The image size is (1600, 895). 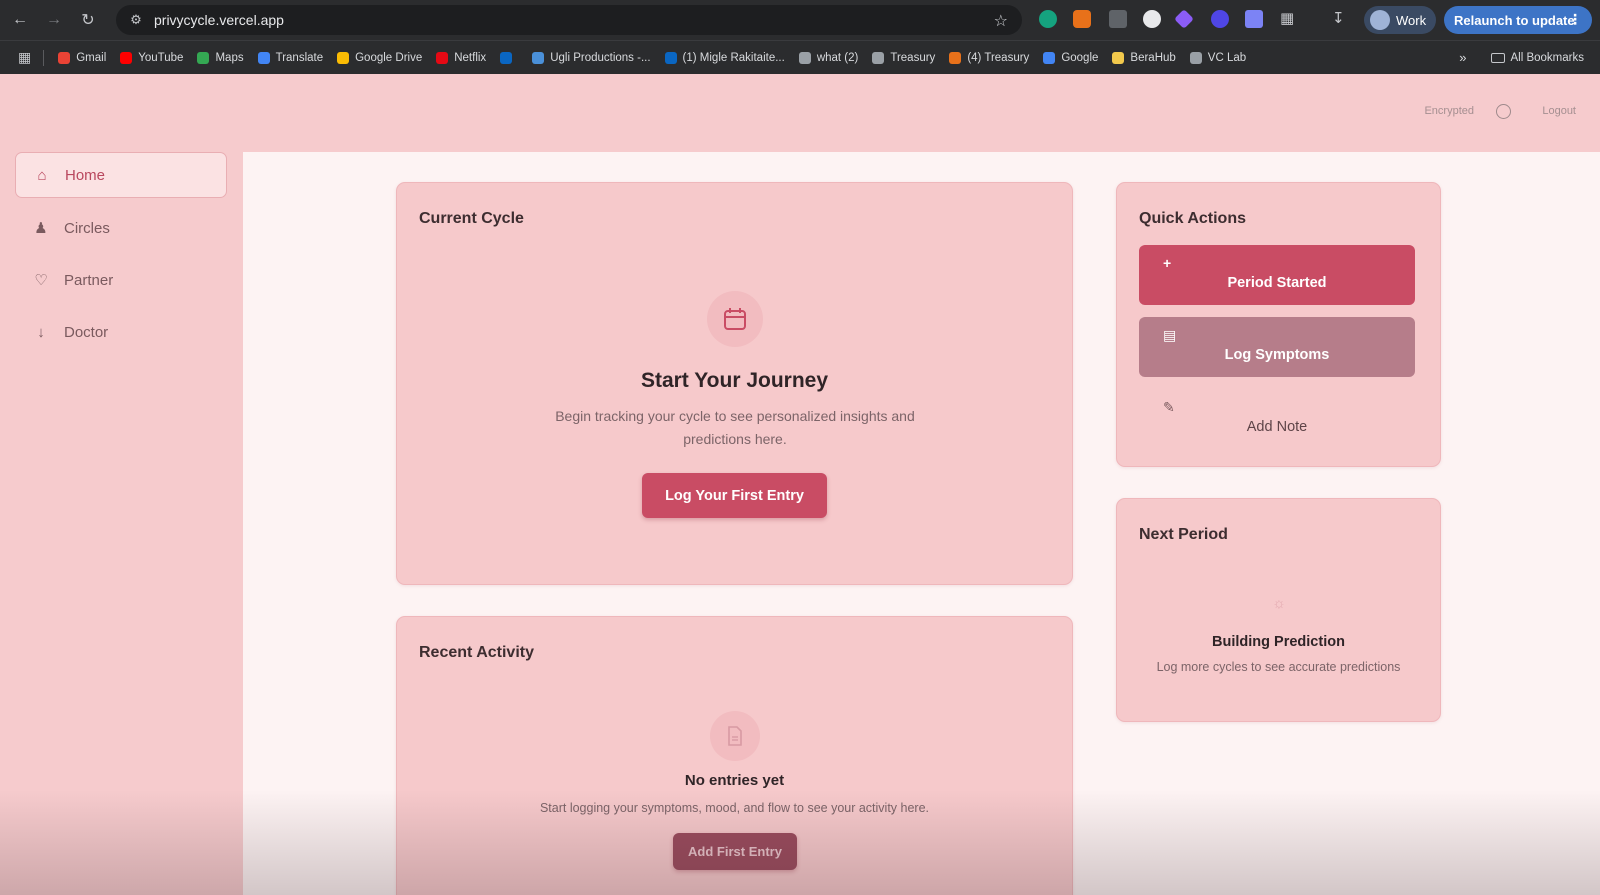 What do you see at coordinates (1153, 57) in the screenshot?
I see `bookmark-label: BeraHub` at bounding box center [1153, 57].